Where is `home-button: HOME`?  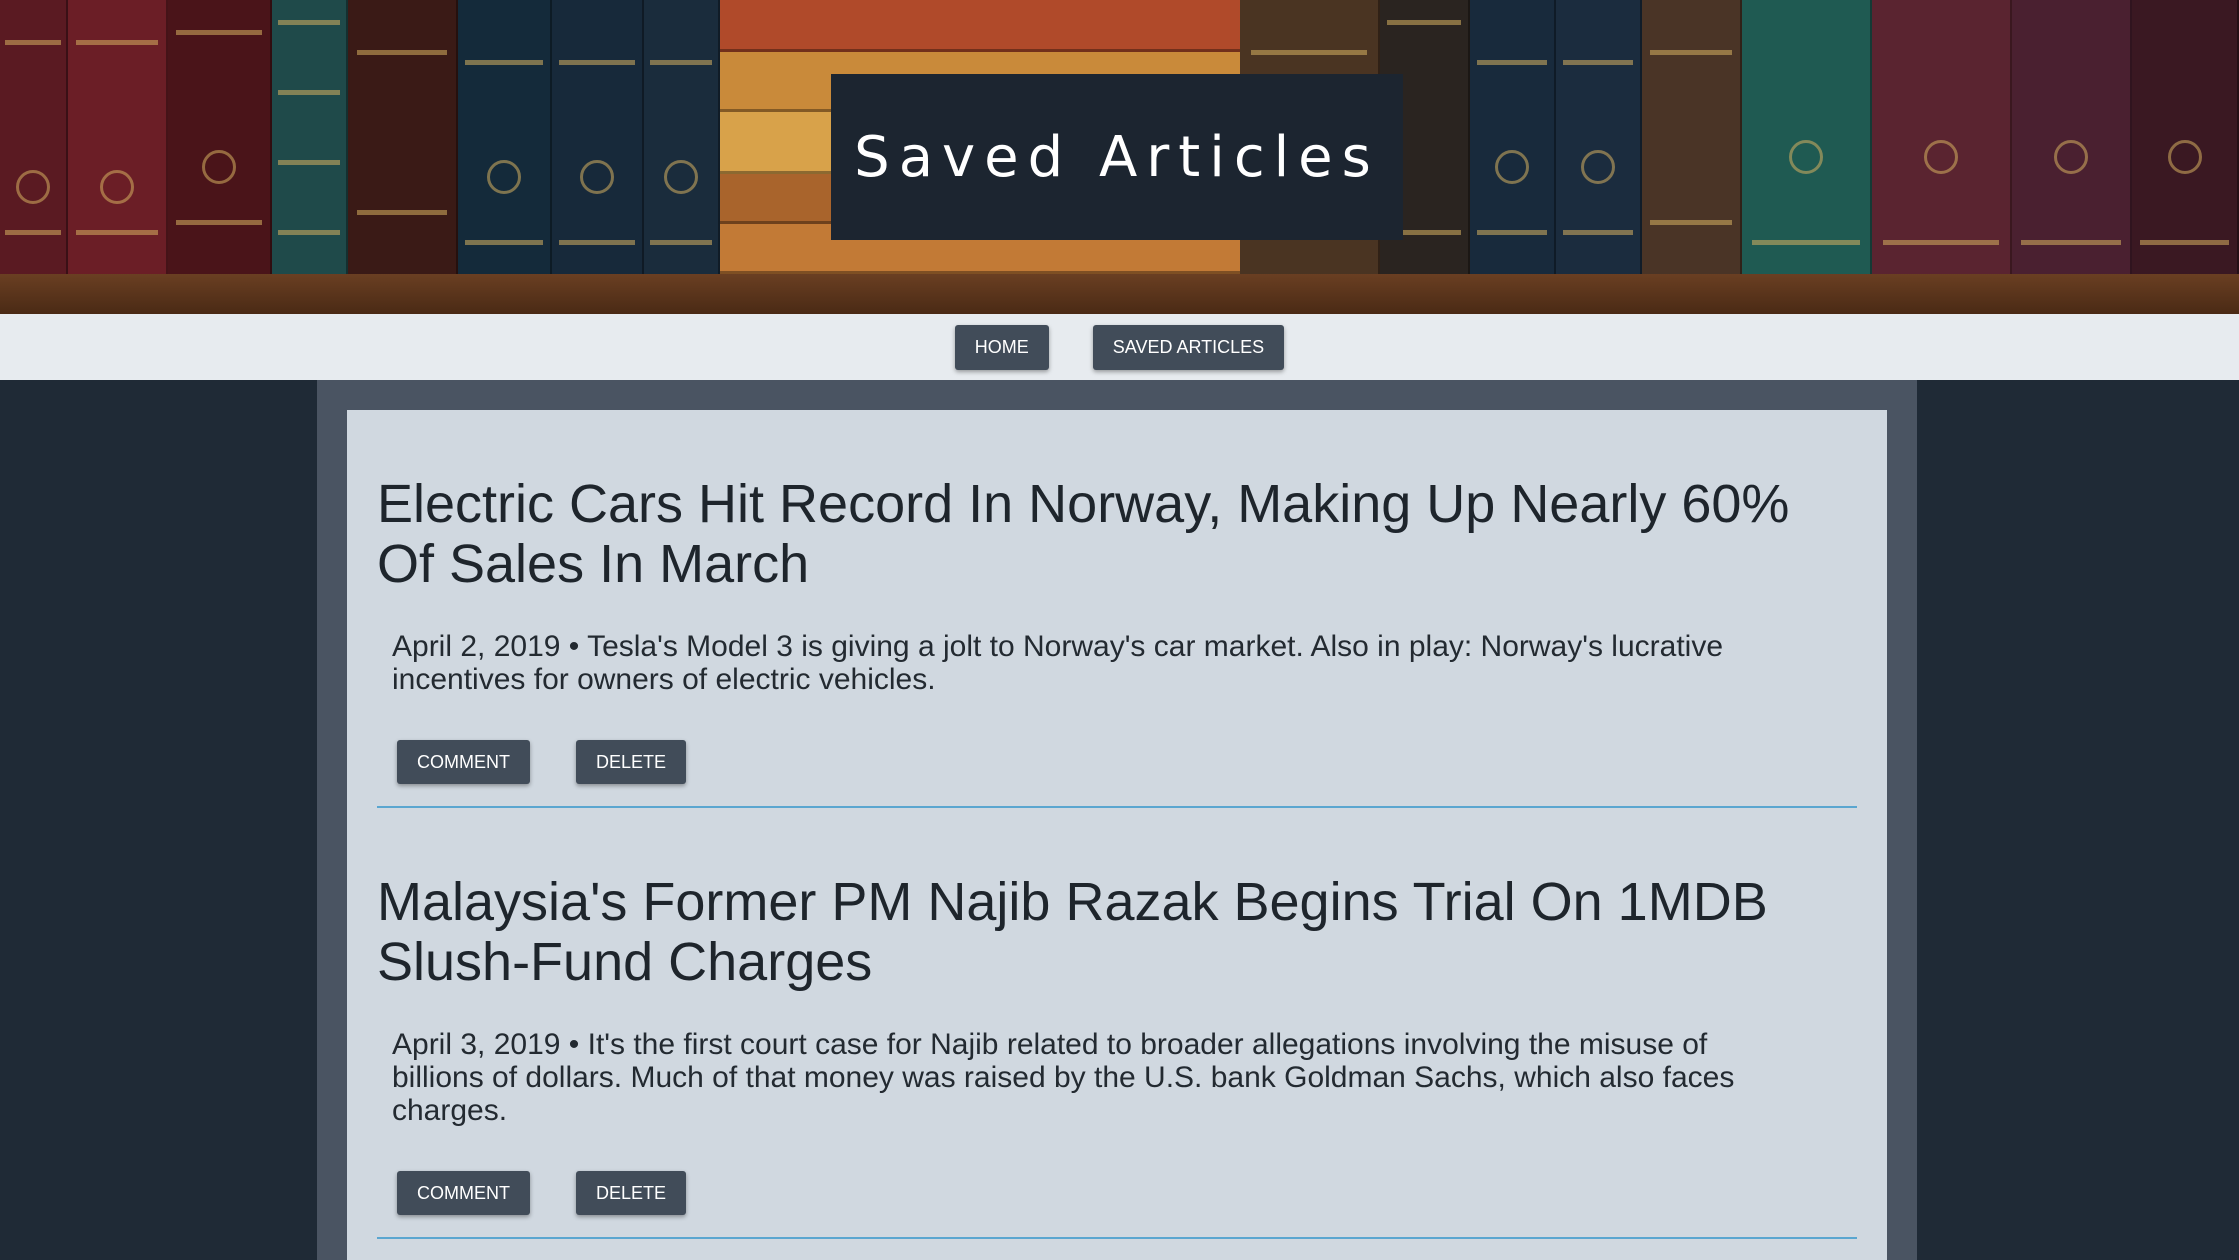
home-button: HOME is located at coordinates (1001, 347).